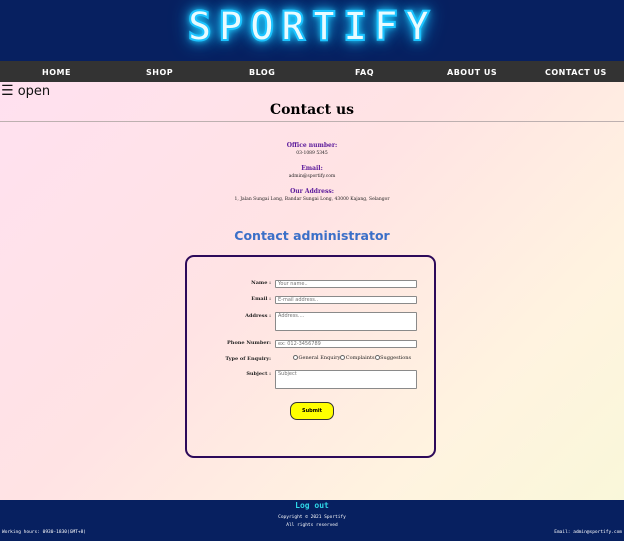 This screenshot has height=541, width=624. I want to click on enquiry-type-group: General Enquiry Complaints Suggestions, so click(352, 358).